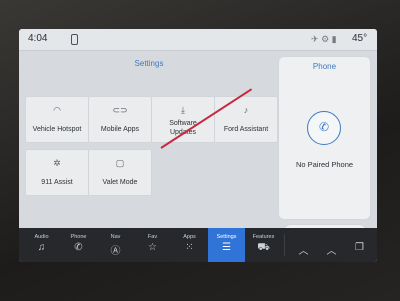  What do you see at coordinates (57, 129) in the screenshot?
I see `tile-label: Vehicle Hotspot` at bounding box center [57, 129].